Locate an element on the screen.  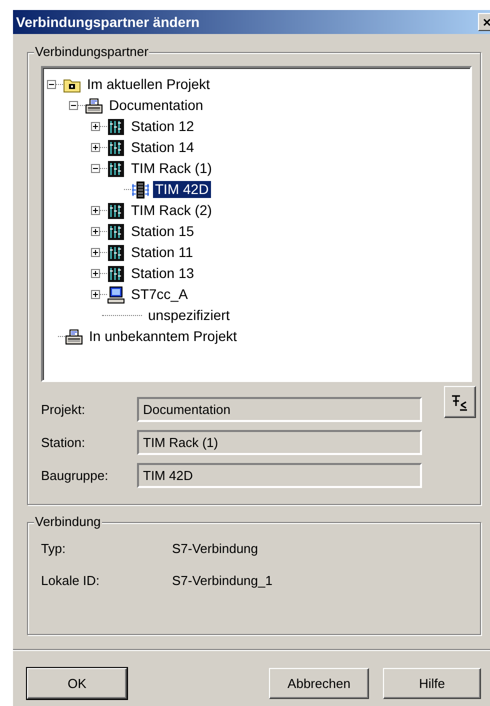
dialog-title: Verbindungspartner ändern is located at coordinates (108, 22).